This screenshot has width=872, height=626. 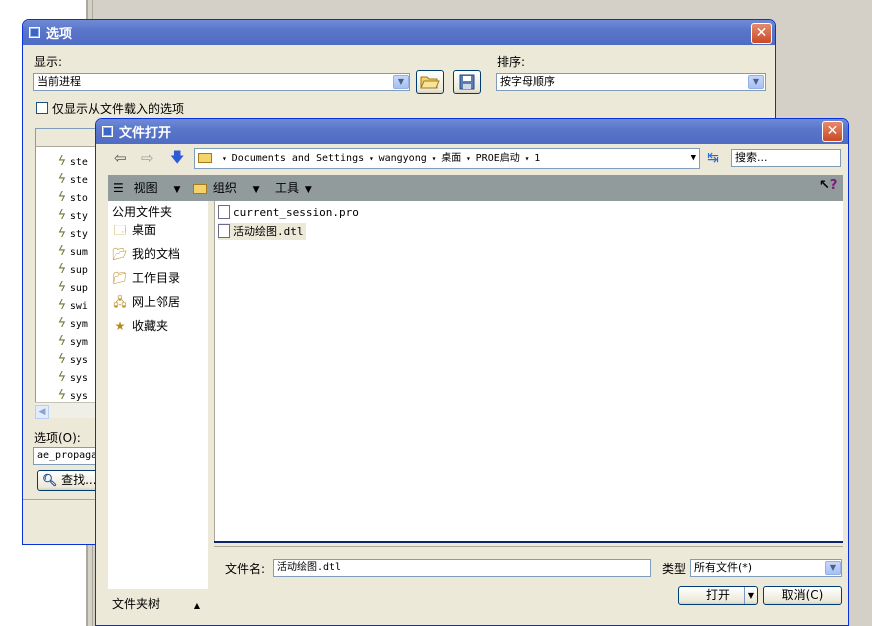 I want to click on show-dropdown-button: ▼, so click(x=401, y=82).